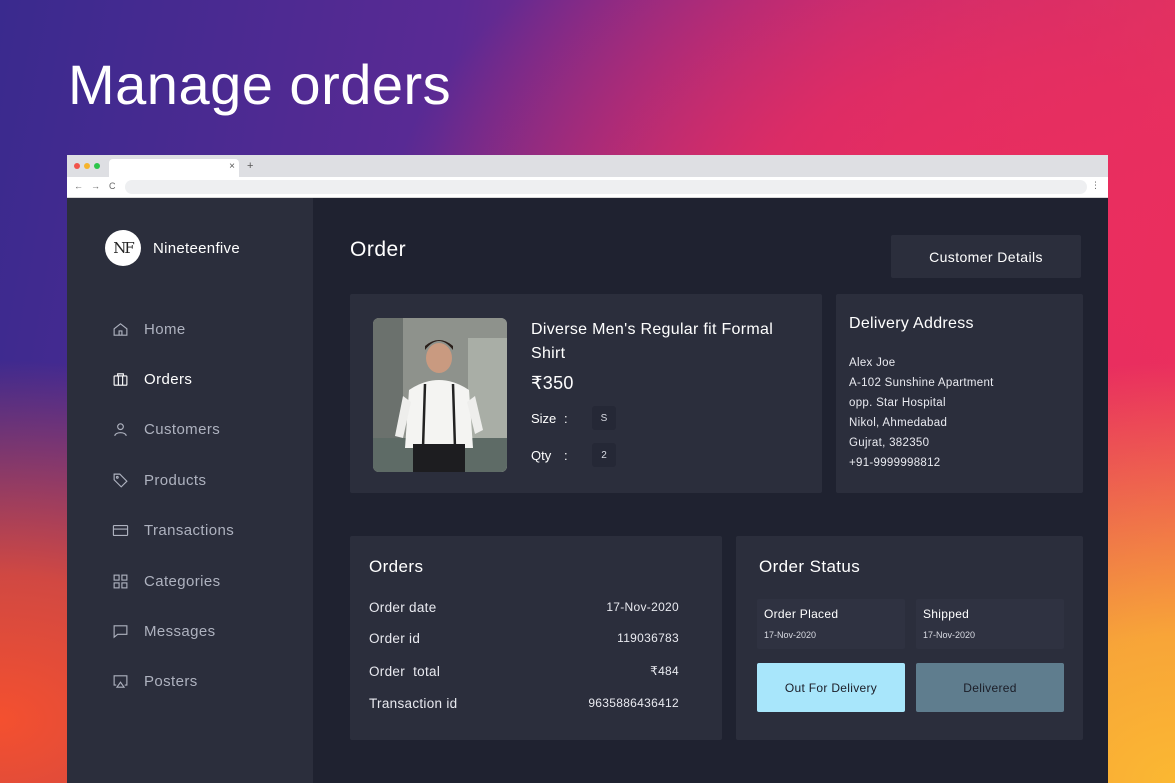  Describe the element at coordinates (260, 84) in the screenshot. I see `hero-title: Manage orders` at that location.